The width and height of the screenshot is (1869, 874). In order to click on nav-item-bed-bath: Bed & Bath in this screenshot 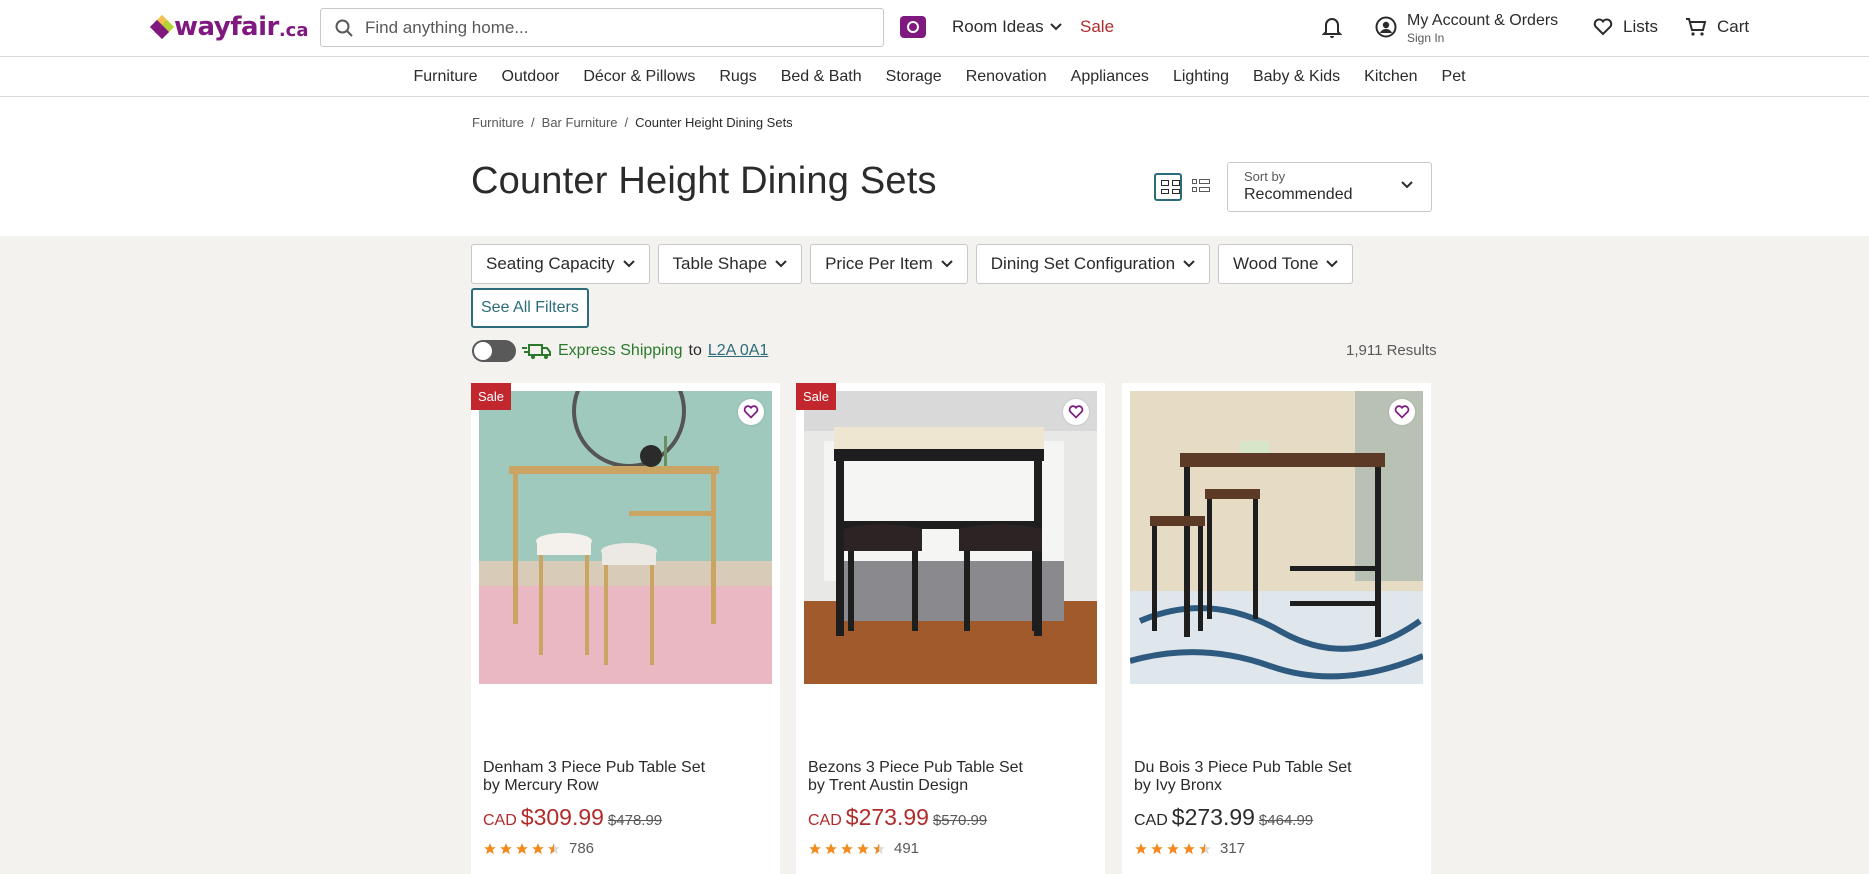, I will do `click(821, 77)`.